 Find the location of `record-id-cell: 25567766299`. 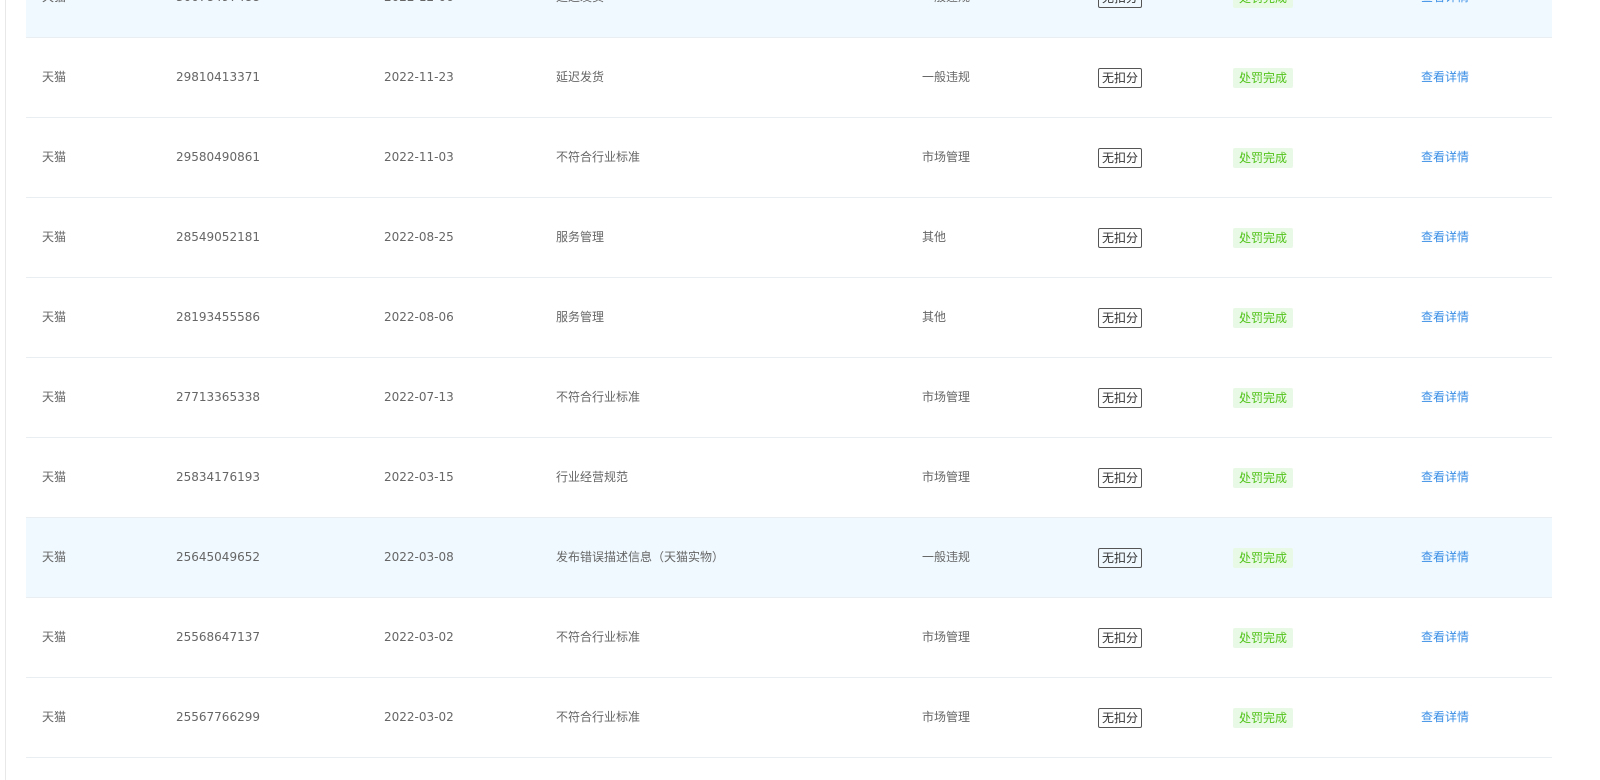

record-id-cell: 25567766299 is located at coordinates (218, 717).